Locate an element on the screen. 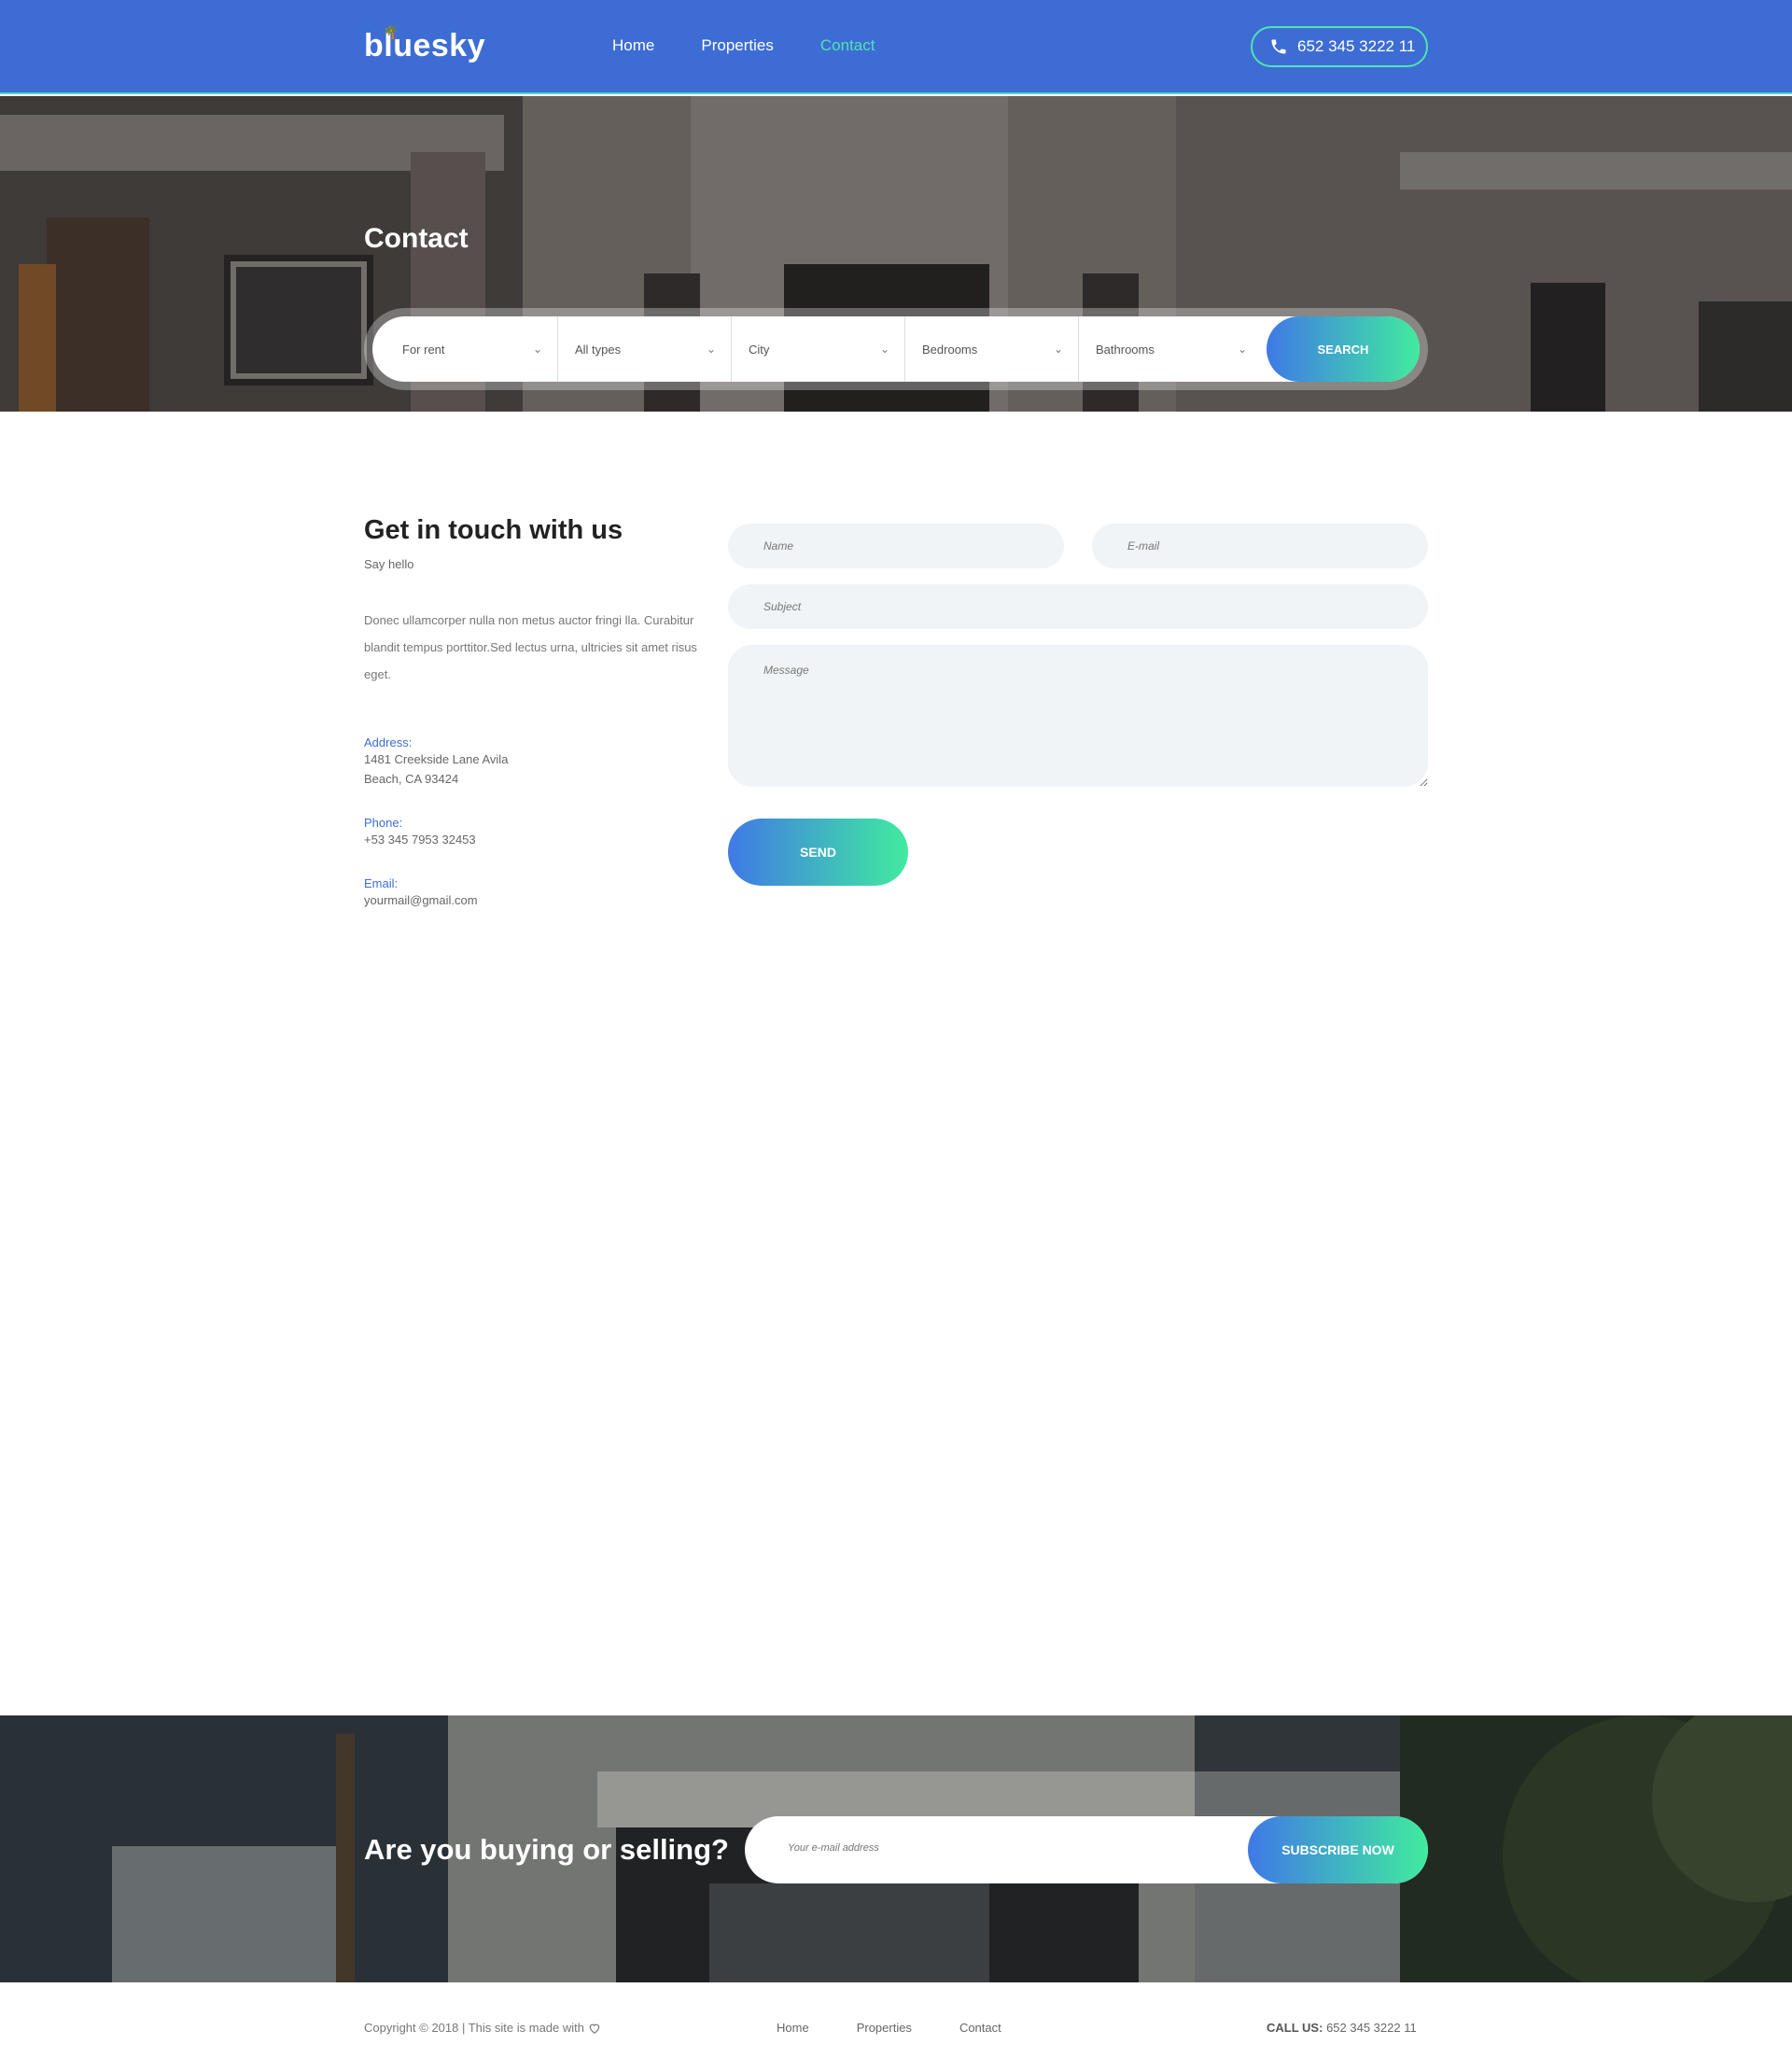  address-label: Address: is located at coordinates (388, 742).